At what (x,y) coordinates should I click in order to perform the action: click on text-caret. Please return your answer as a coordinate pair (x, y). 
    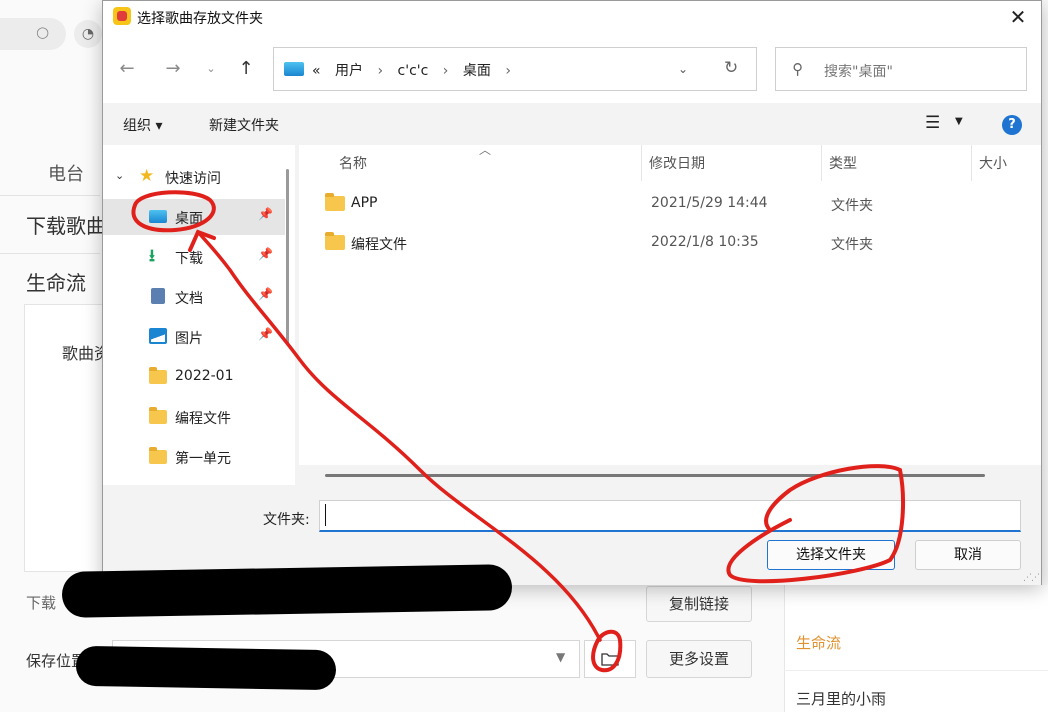
    Looking at the image, I should click on (325, 515).